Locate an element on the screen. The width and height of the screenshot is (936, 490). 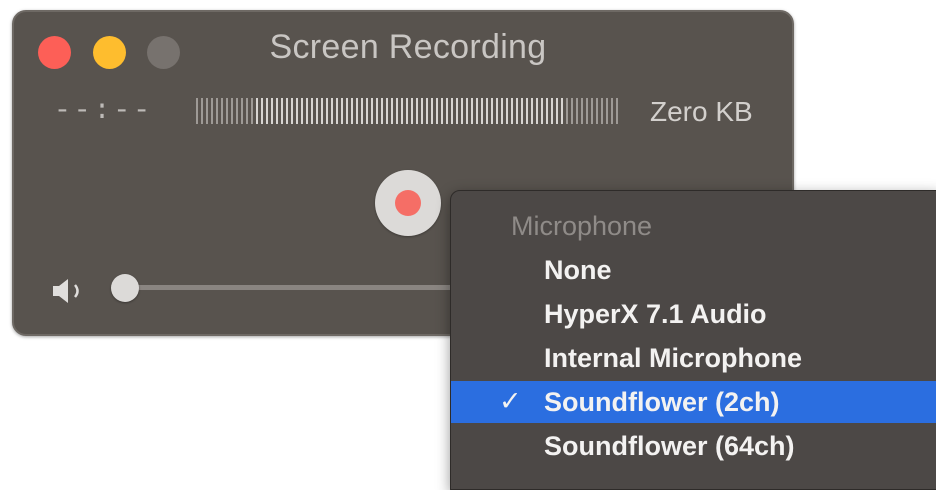
volume-slider-knob is located at coordinates (125, 288).